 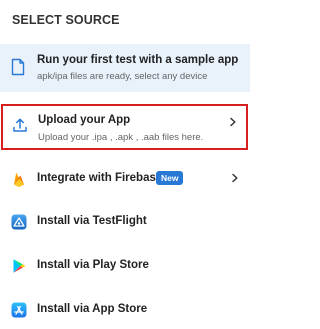 What do you see at coordinates (93, 265) in the screenshot?
I see `play-store-title: Install via Play Store` at bounding box center [93, 265].